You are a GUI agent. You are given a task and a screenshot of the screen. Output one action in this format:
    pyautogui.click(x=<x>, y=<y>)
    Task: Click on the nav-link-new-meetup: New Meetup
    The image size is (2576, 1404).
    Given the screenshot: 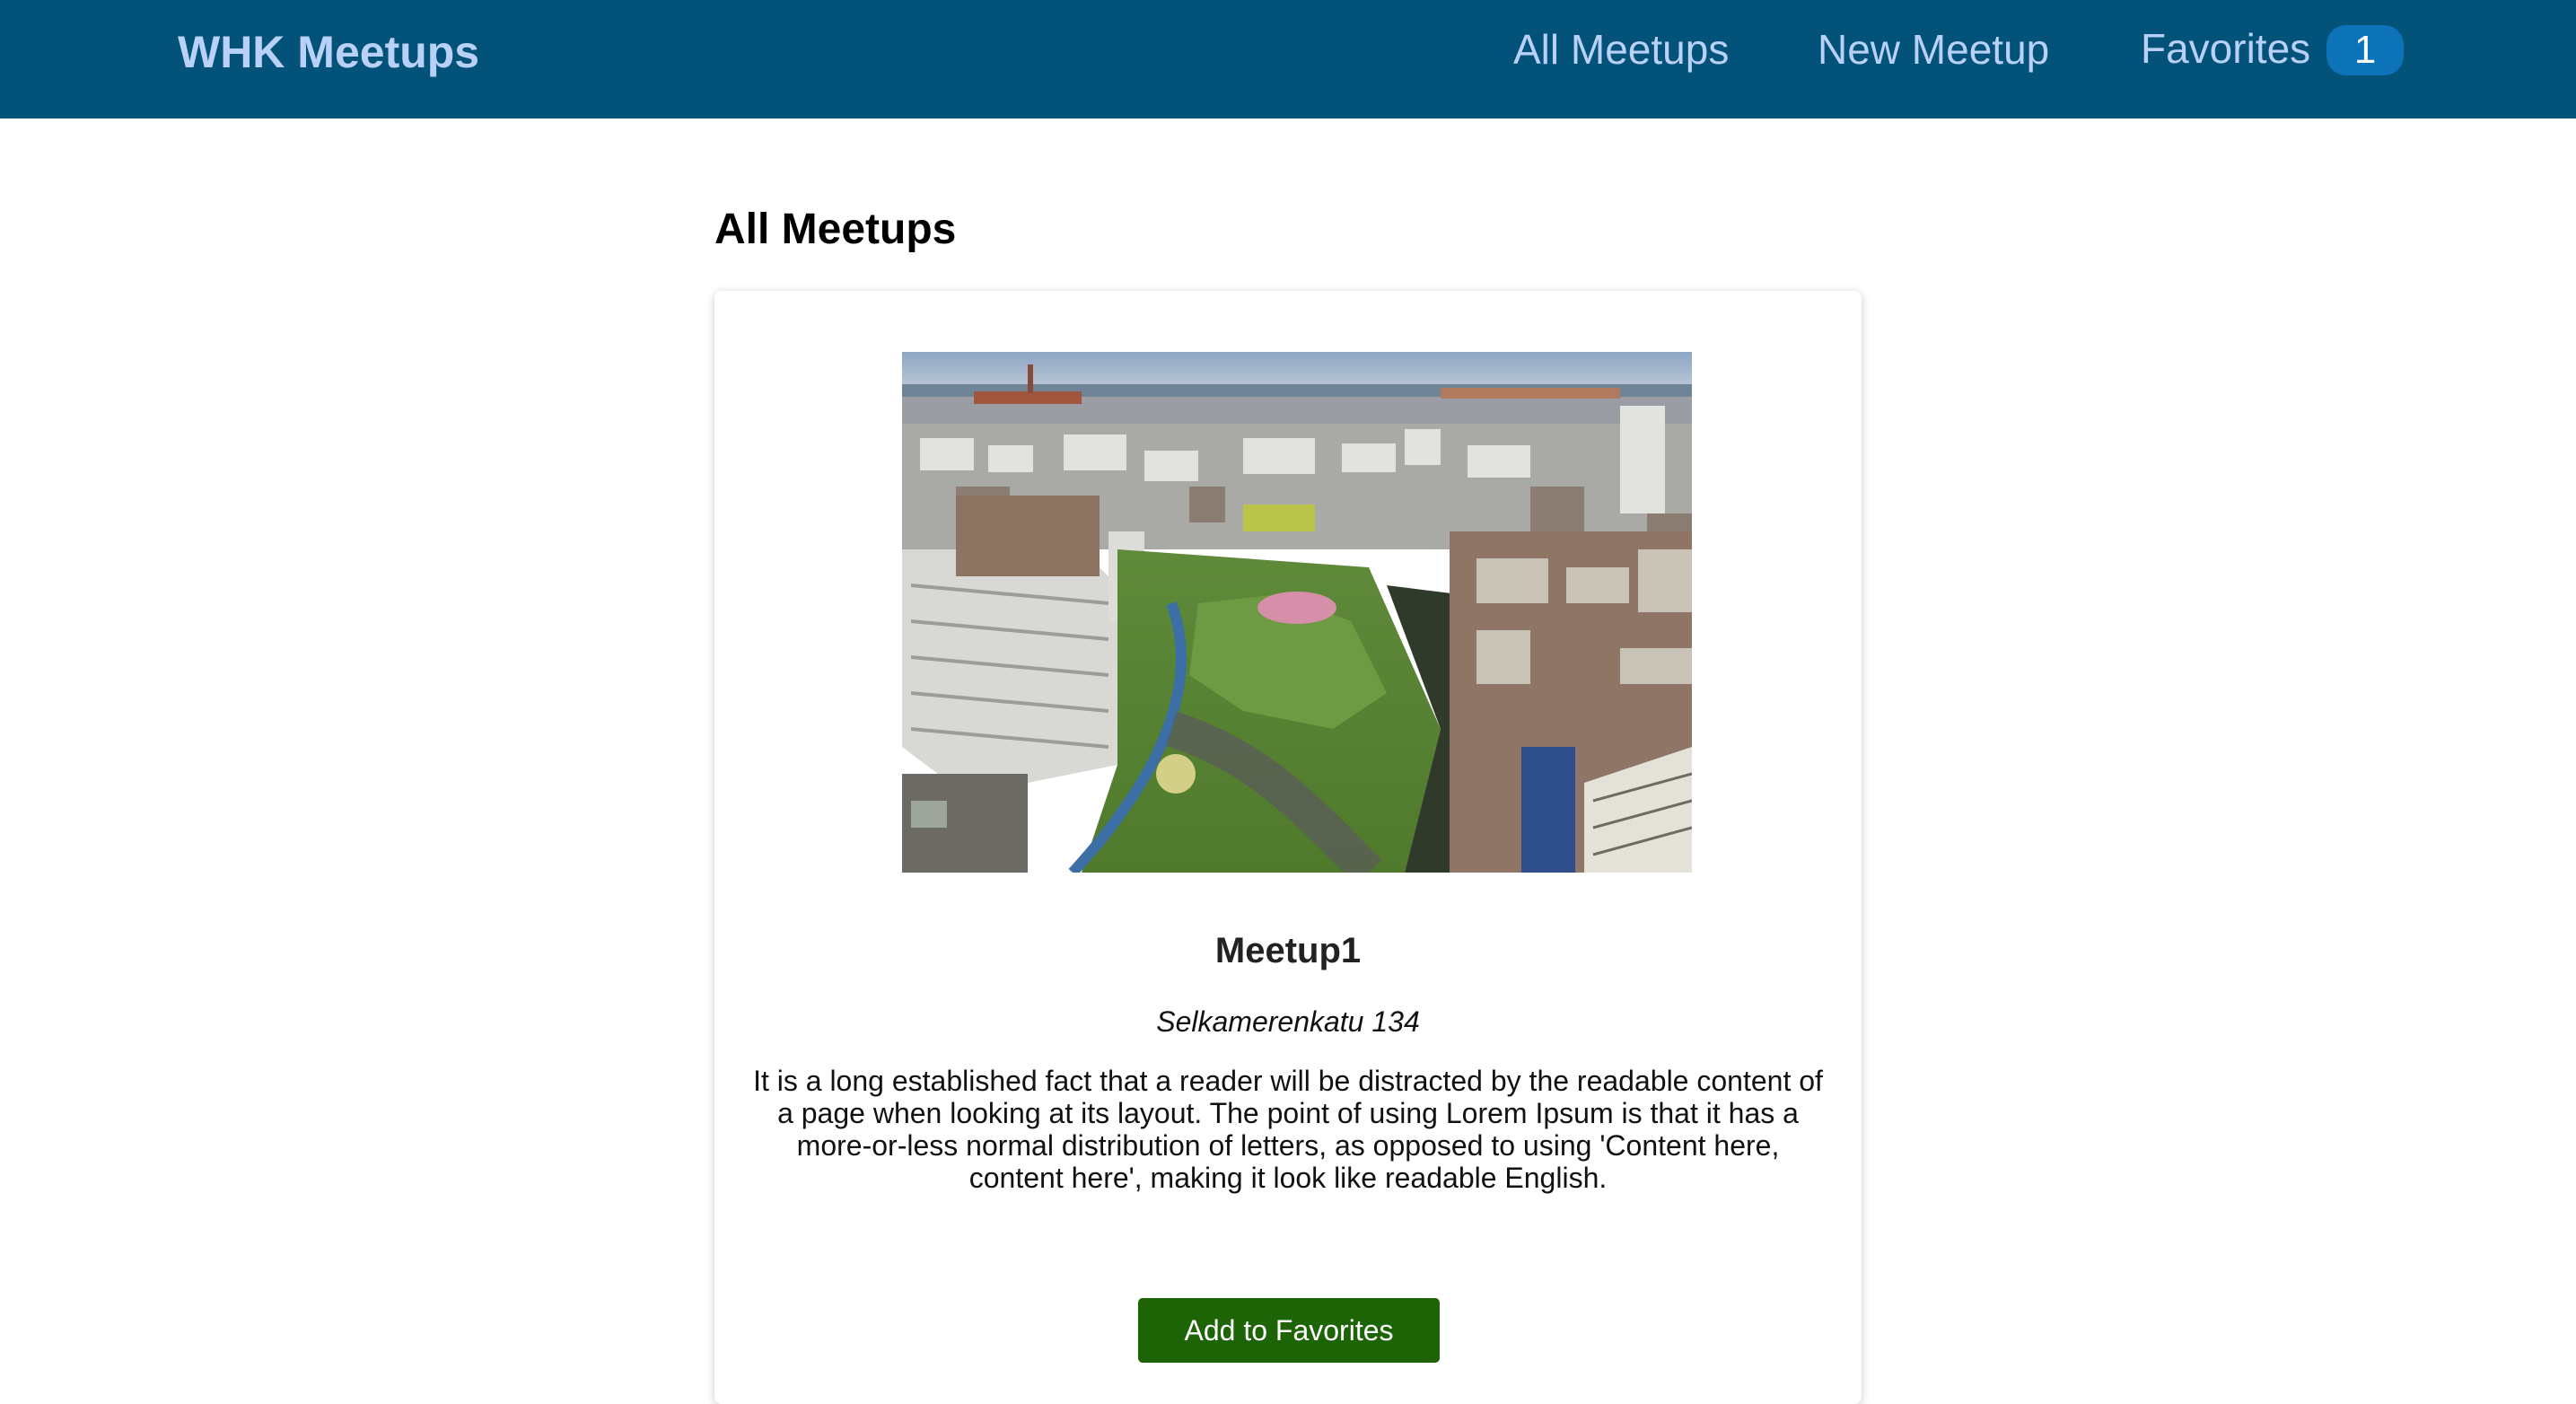 What is the action you would take?
    pyautogui.click(x=1934, y=49)
    